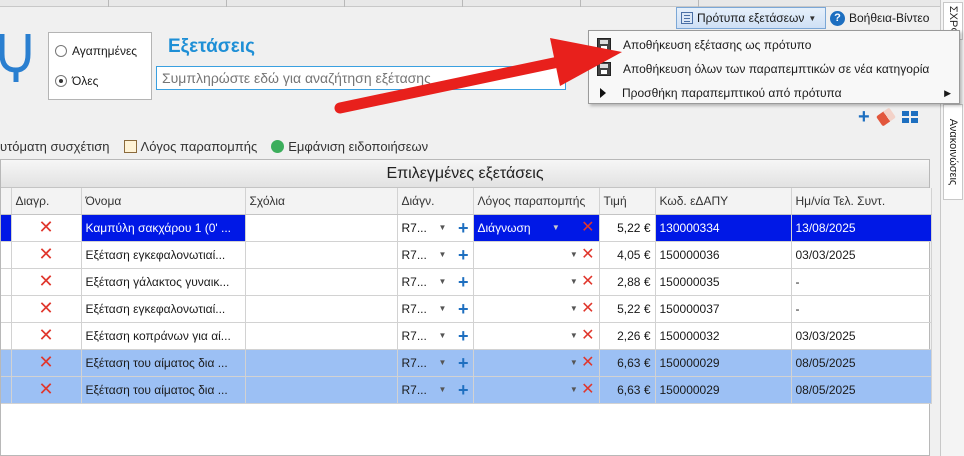 The image size is (964, 456). What do you see at coordinates (909, 117) in the screenshot?
I see `layout-grid-icon` at bounding box center [909, 117].